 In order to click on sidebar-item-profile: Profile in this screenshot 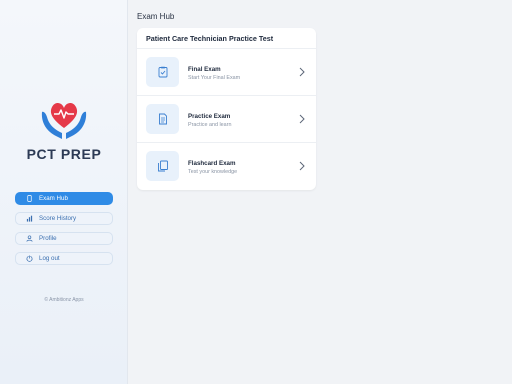, I will do `click(64, 238)`.